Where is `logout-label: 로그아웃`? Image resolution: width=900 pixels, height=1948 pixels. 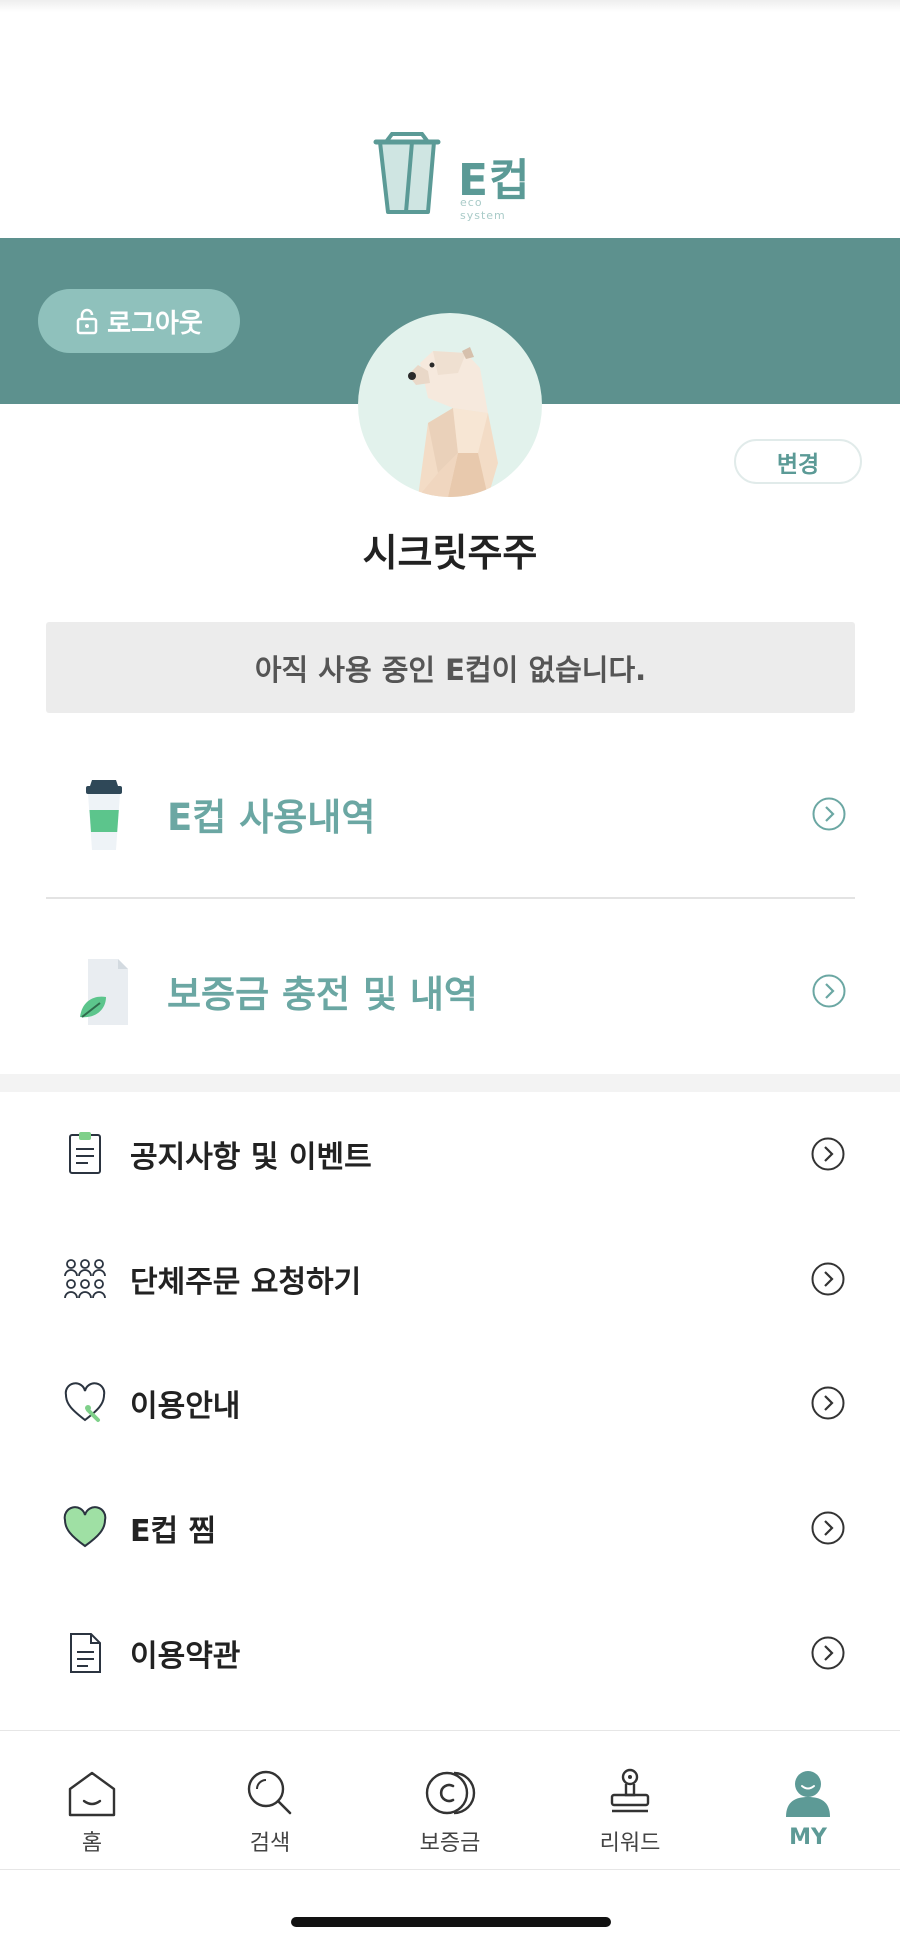 logout-label: 로그아웃 is located at coordinates (155, 323).